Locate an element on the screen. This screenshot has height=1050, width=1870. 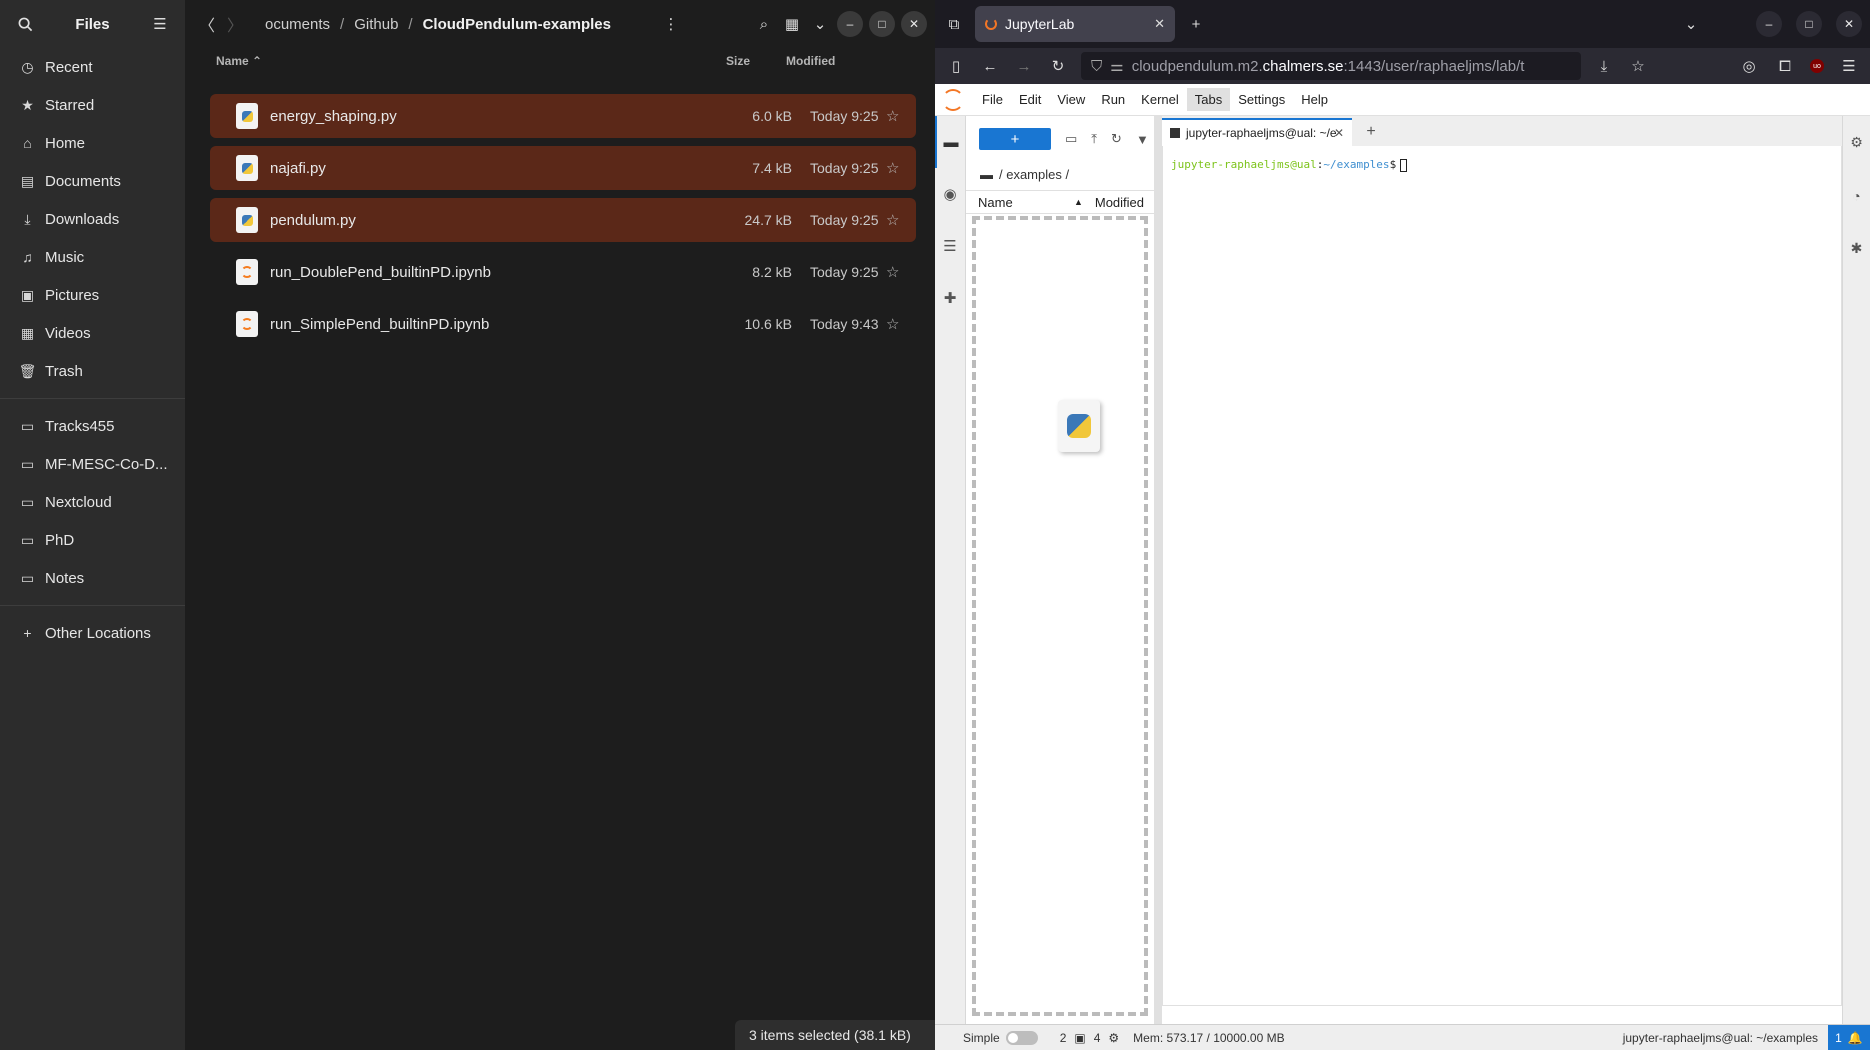
terminal-count: 2 is located at coordinates (1063, 1038).